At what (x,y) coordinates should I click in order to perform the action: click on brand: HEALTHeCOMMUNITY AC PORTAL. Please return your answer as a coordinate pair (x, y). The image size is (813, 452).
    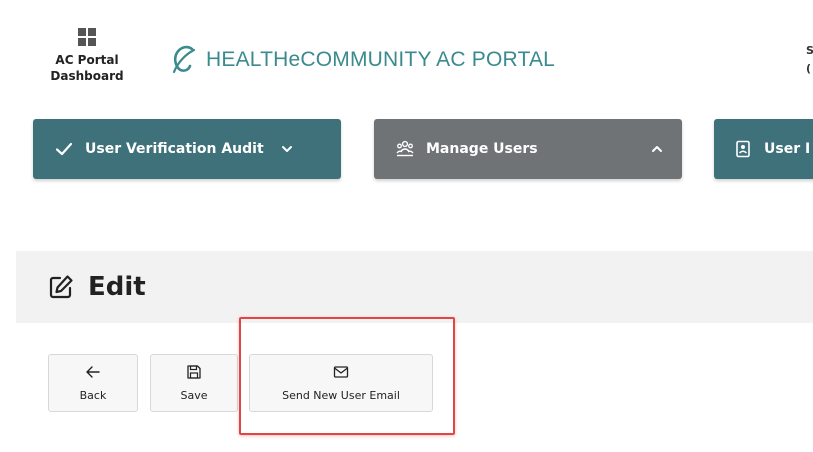
    Looking at the image, I should click on (361, 60).